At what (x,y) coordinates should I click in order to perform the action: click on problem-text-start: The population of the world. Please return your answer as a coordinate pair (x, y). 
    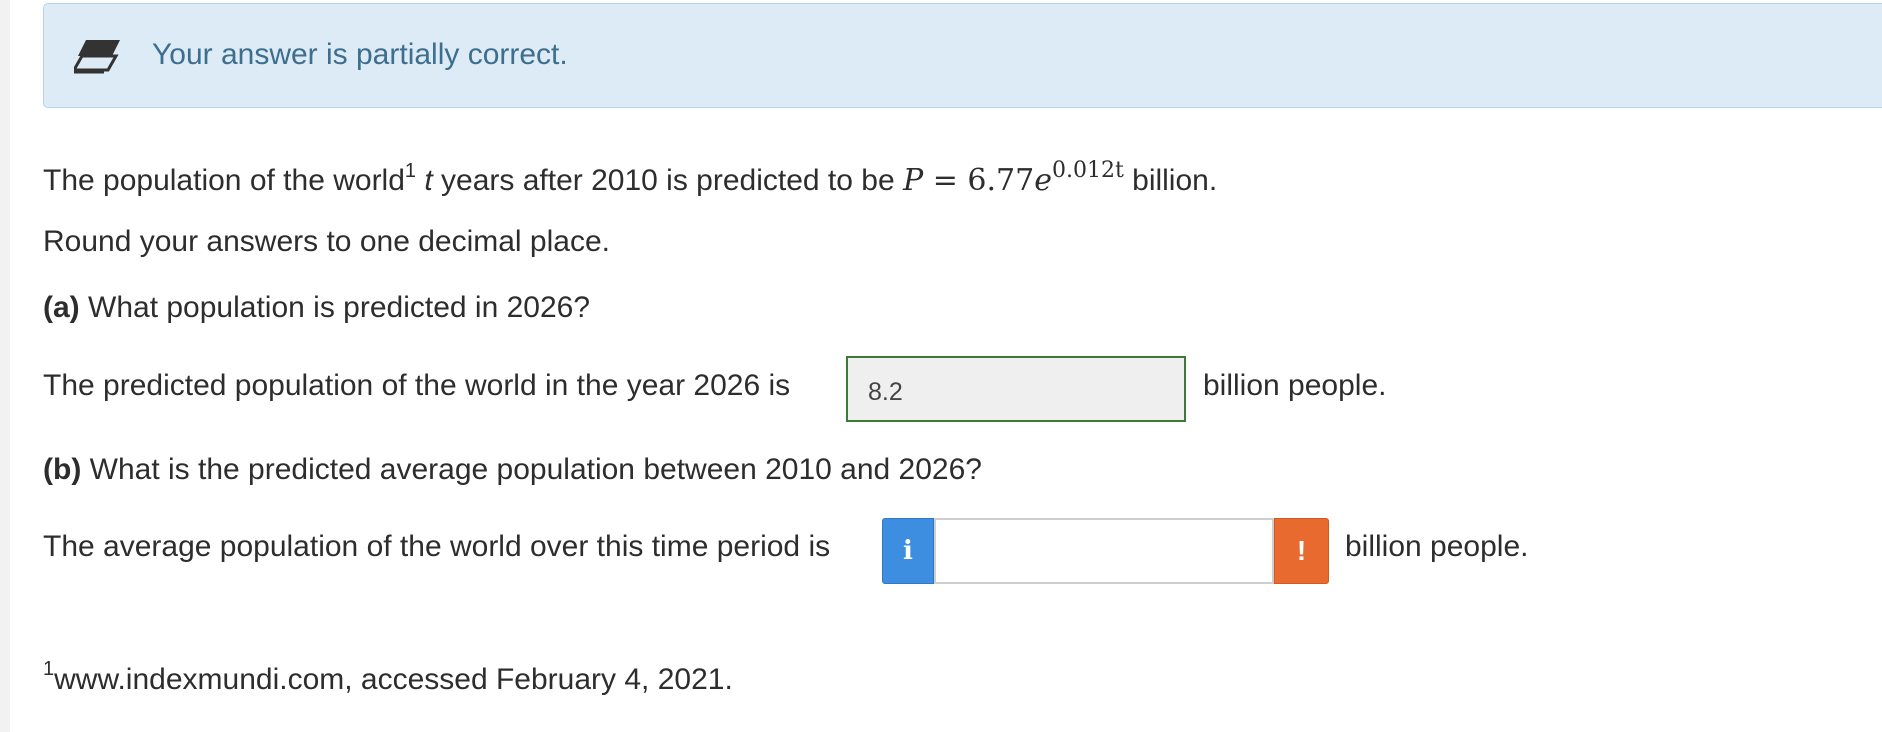
    Looking at the image, I should click on (224, 180).